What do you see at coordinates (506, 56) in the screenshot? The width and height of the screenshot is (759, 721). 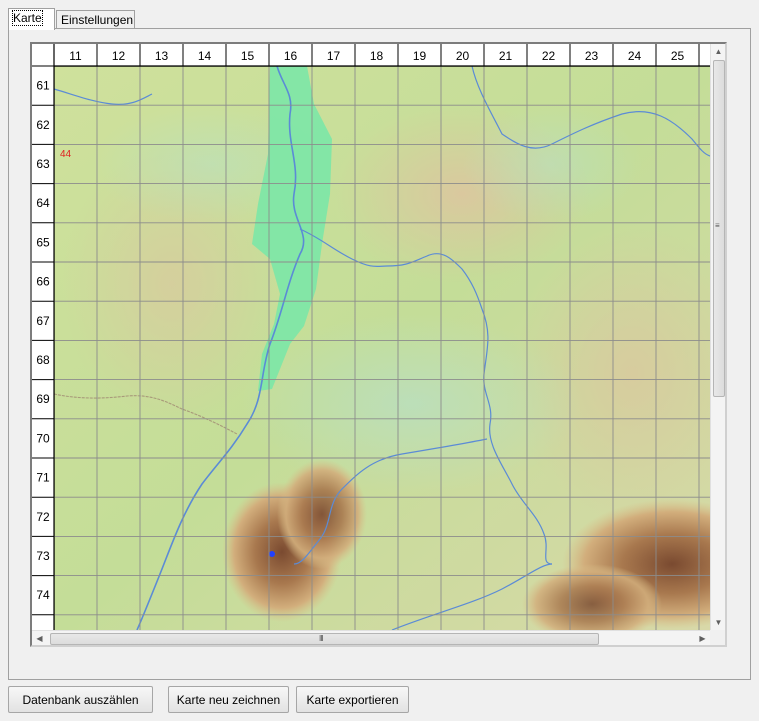 I see `column-label: 21` at bounding box center [506, 56].